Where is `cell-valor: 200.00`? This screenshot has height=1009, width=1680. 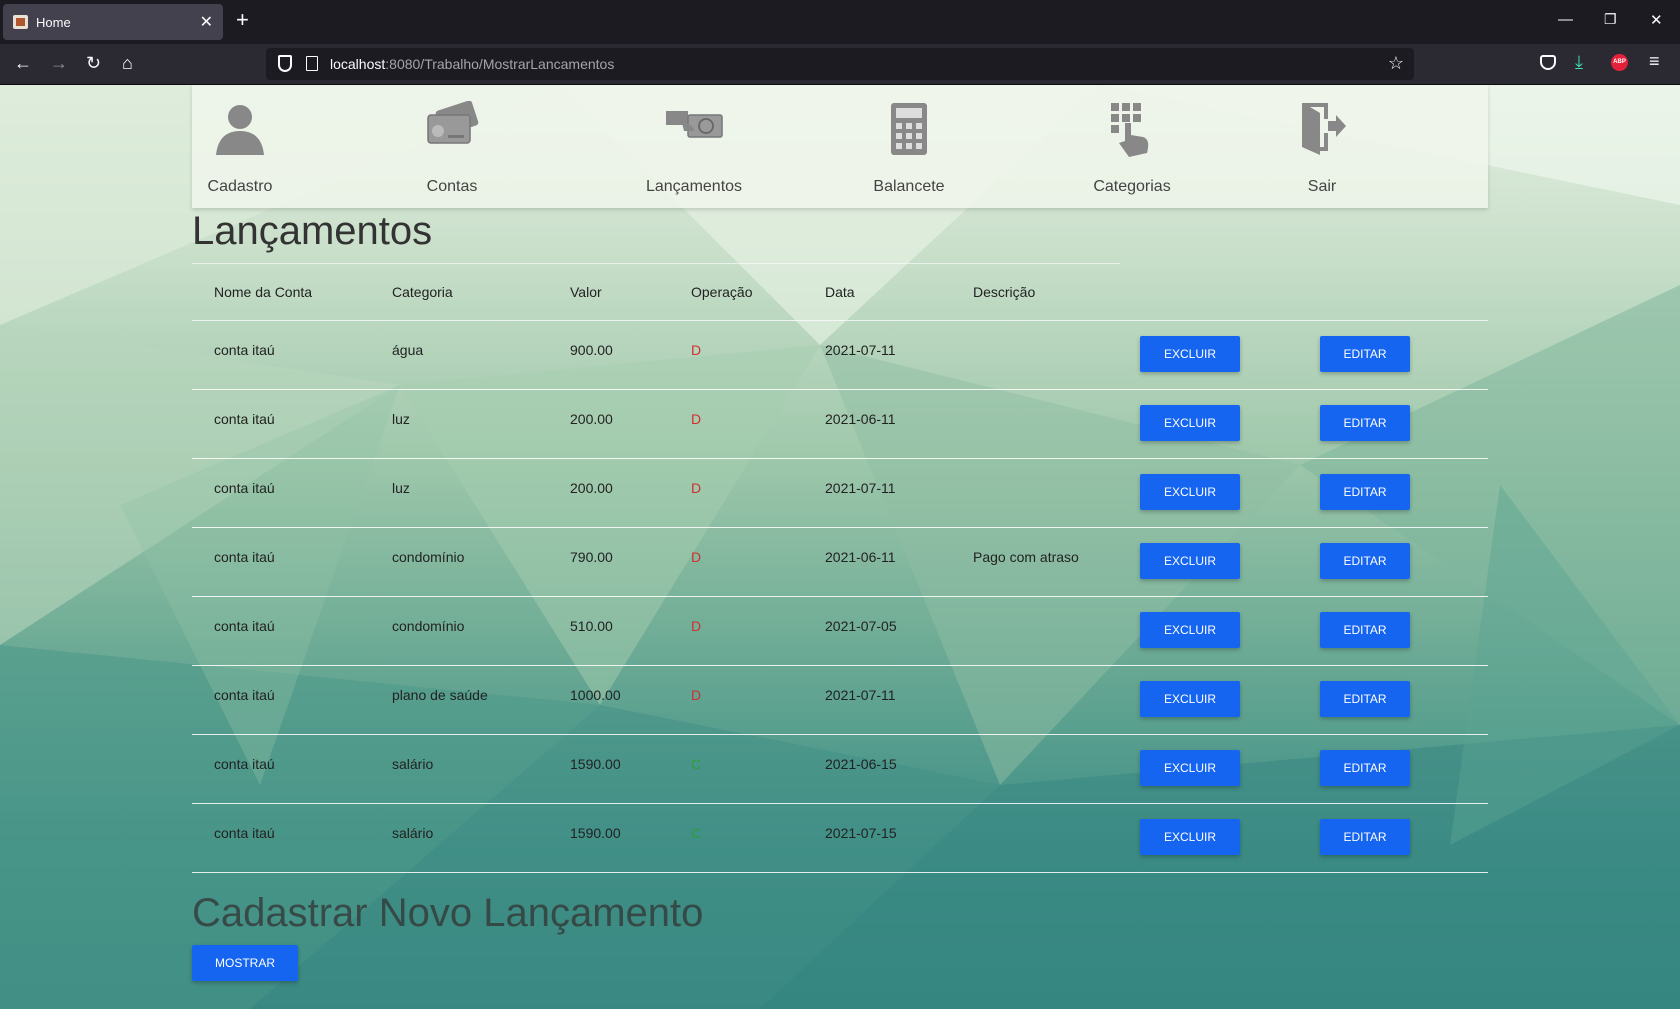
cell-valor: 200.00 is located at coordinates (608, 493).